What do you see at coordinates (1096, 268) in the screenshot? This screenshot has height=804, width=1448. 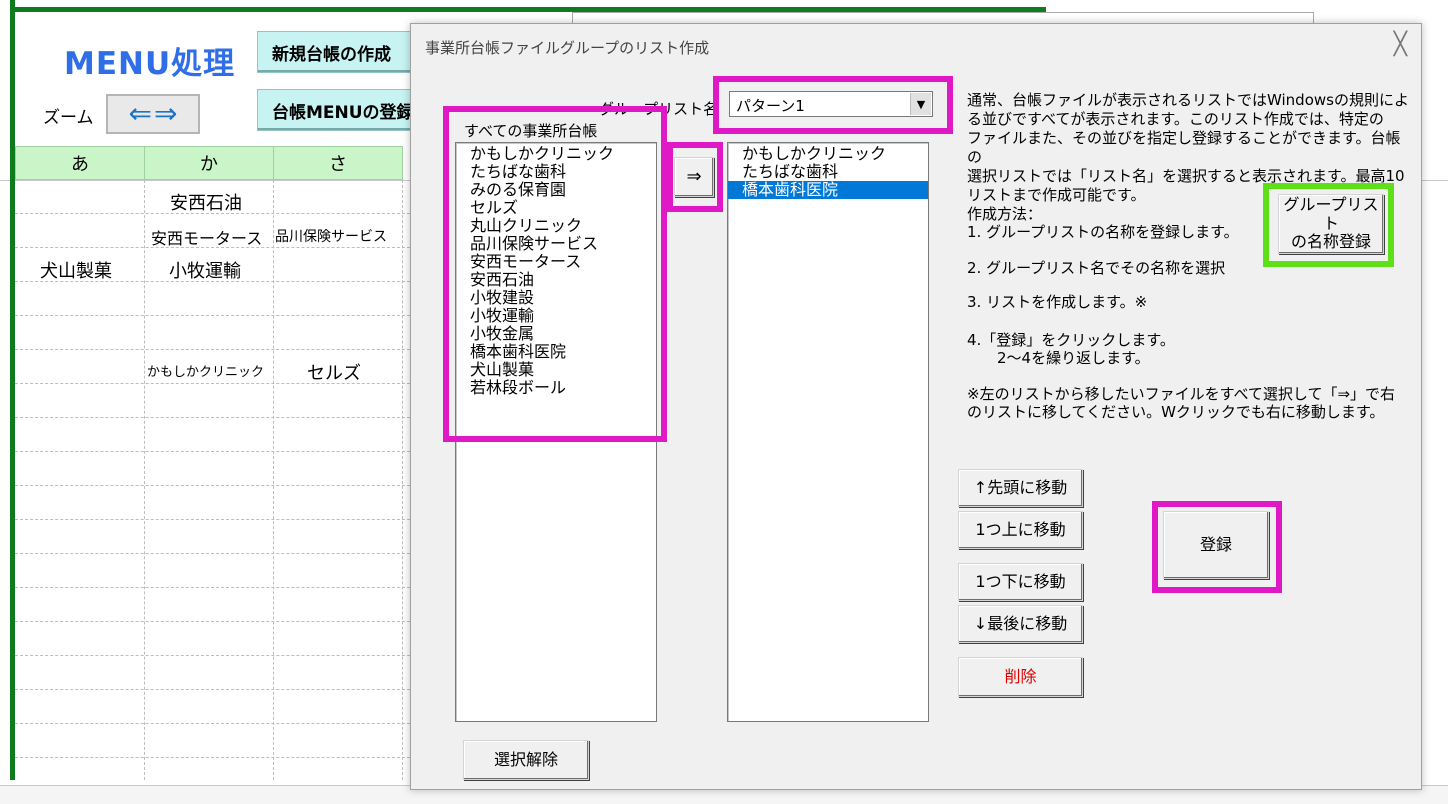 I see `step-2: 2. グループリスト名でその名称を選択` at bounding box center [1096, 268].